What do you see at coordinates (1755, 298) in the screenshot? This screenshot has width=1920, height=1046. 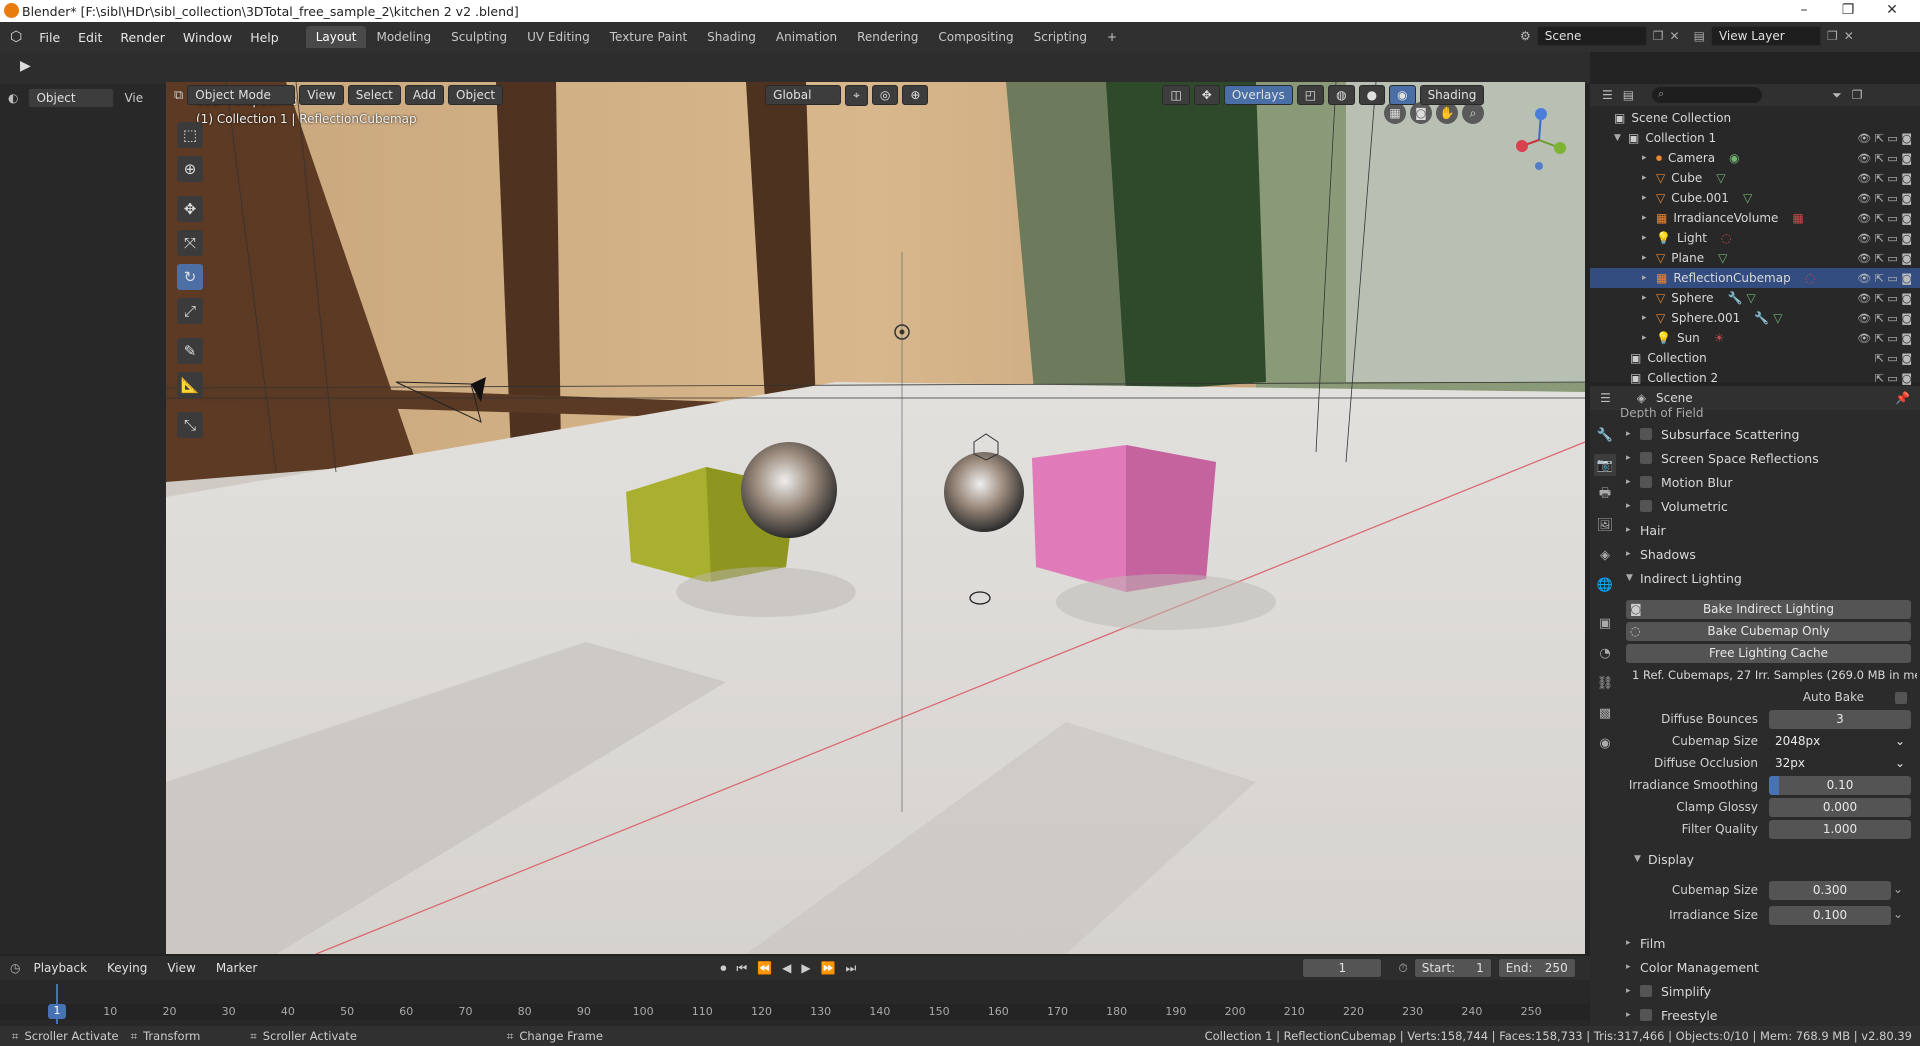 I see `outliner-item-sphere: ▸ ▽ Sphere 🔧 ▽ 👁 ⇱ ▭ ◙` at bounding box center [1755, 298].